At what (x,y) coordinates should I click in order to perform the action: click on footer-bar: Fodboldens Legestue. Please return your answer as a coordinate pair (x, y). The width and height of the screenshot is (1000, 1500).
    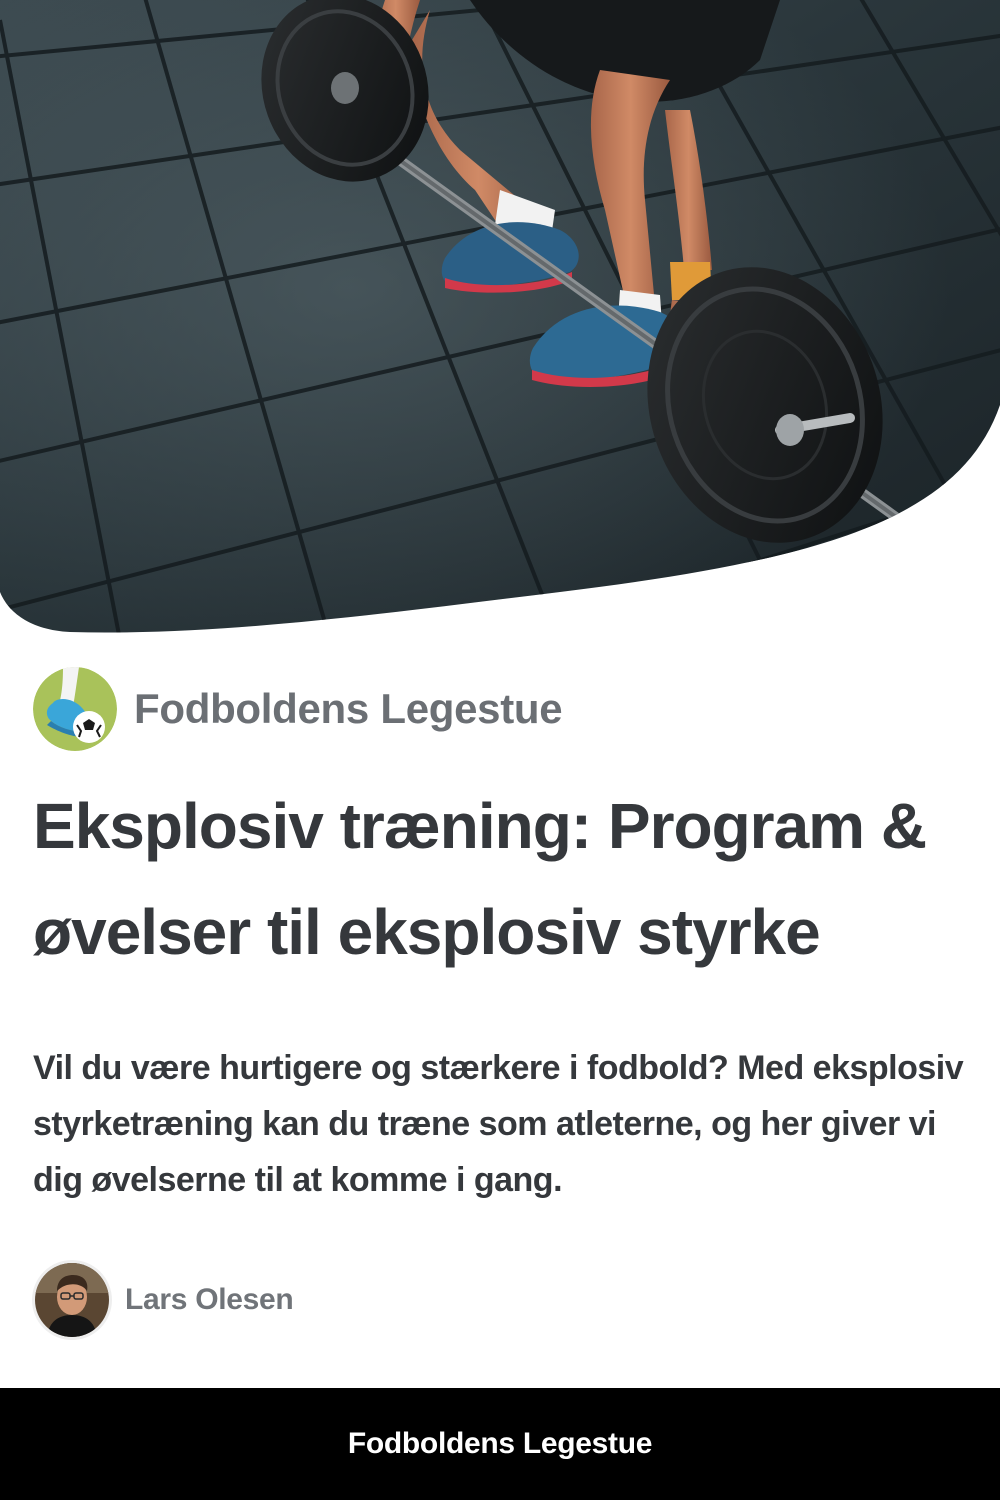
    Looking at the image, I should click on (500, 1444).